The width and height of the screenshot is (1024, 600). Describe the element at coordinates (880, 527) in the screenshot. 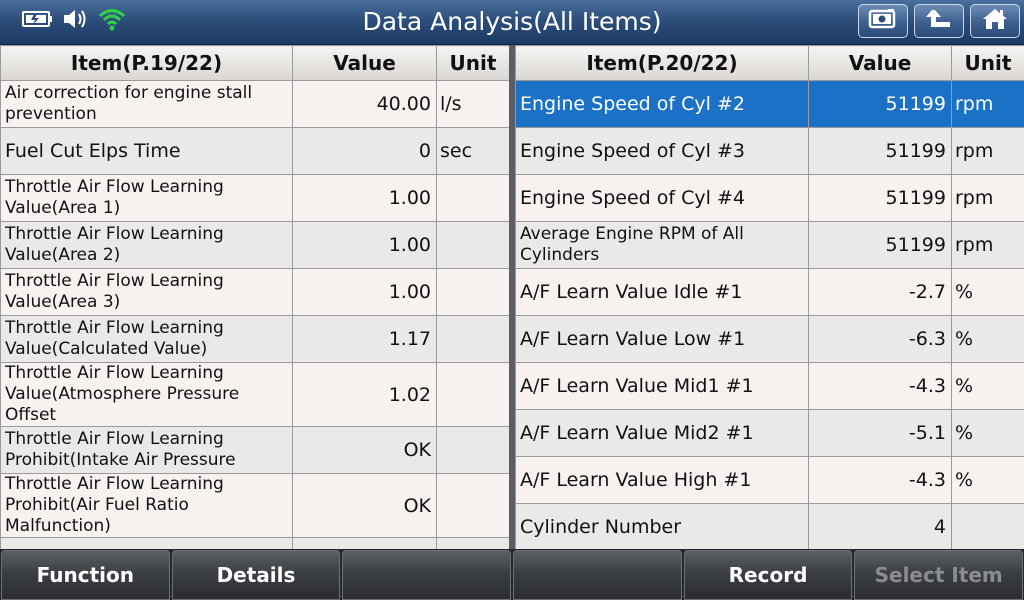

I see `item-value: 4` at that location.